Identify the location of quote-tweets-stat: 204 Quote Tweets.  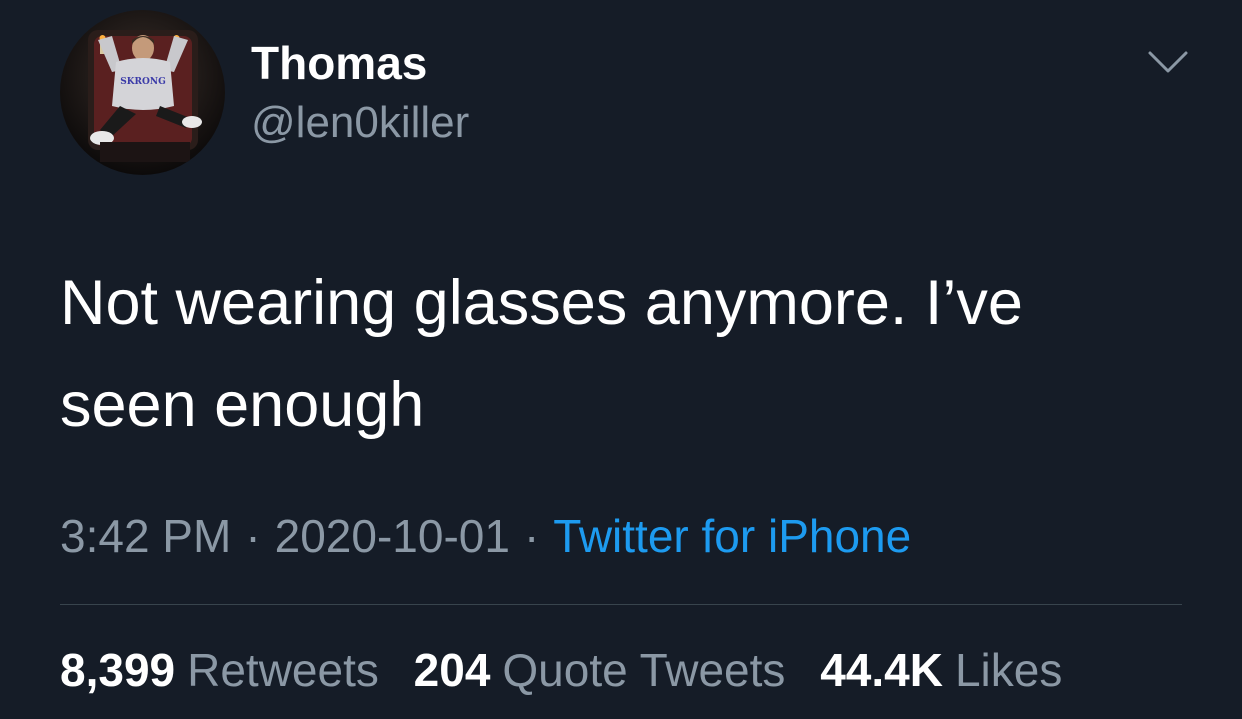
(600, 670).